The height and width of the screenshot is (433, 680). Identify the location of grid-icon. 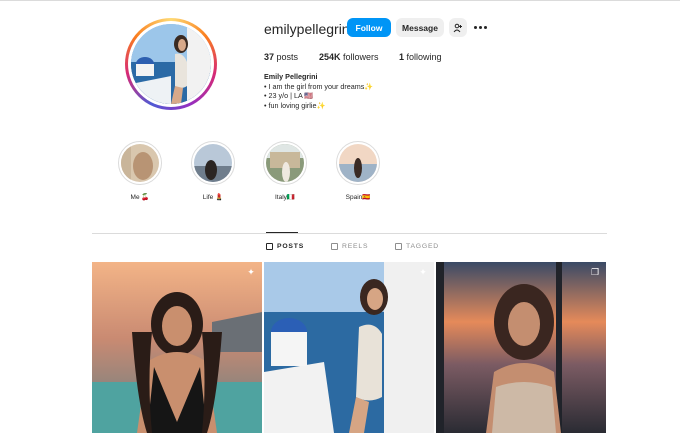
(269, 246).